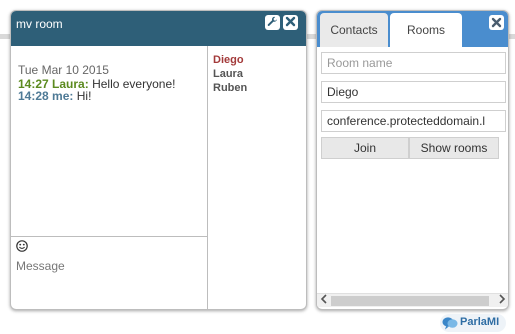 The width and height of the screenshot is (515, 334). I want to click on brand-logo: ParlaMI, so click(473, 323).